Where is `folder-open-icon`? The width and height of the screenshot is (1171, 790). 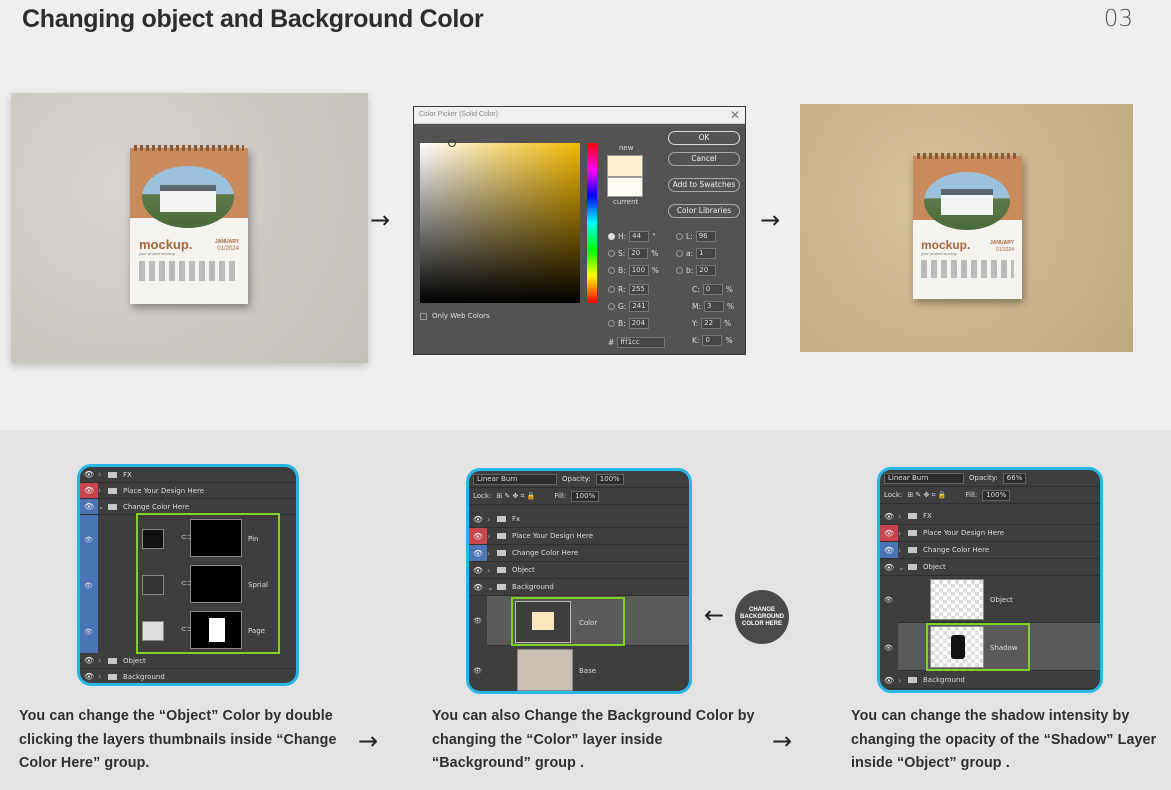
folder-open-icon is located at coordinates (501, 587).